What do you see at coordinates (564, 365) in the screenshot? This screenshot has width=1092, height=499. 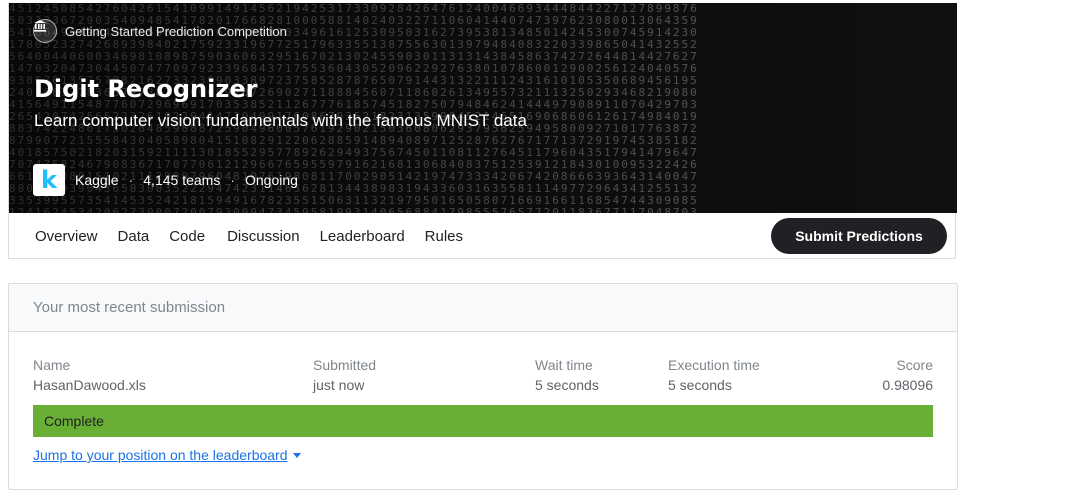 I see `wait-time-column-label: Wait time` at bounding box center [564, 365].